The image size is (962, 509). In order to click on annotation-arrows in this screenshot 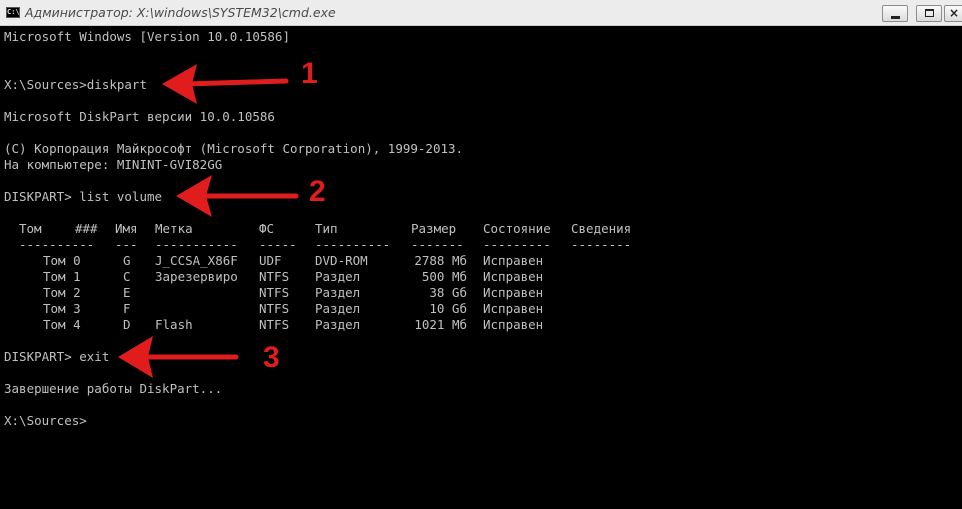, I will do `click(208, 221)`.